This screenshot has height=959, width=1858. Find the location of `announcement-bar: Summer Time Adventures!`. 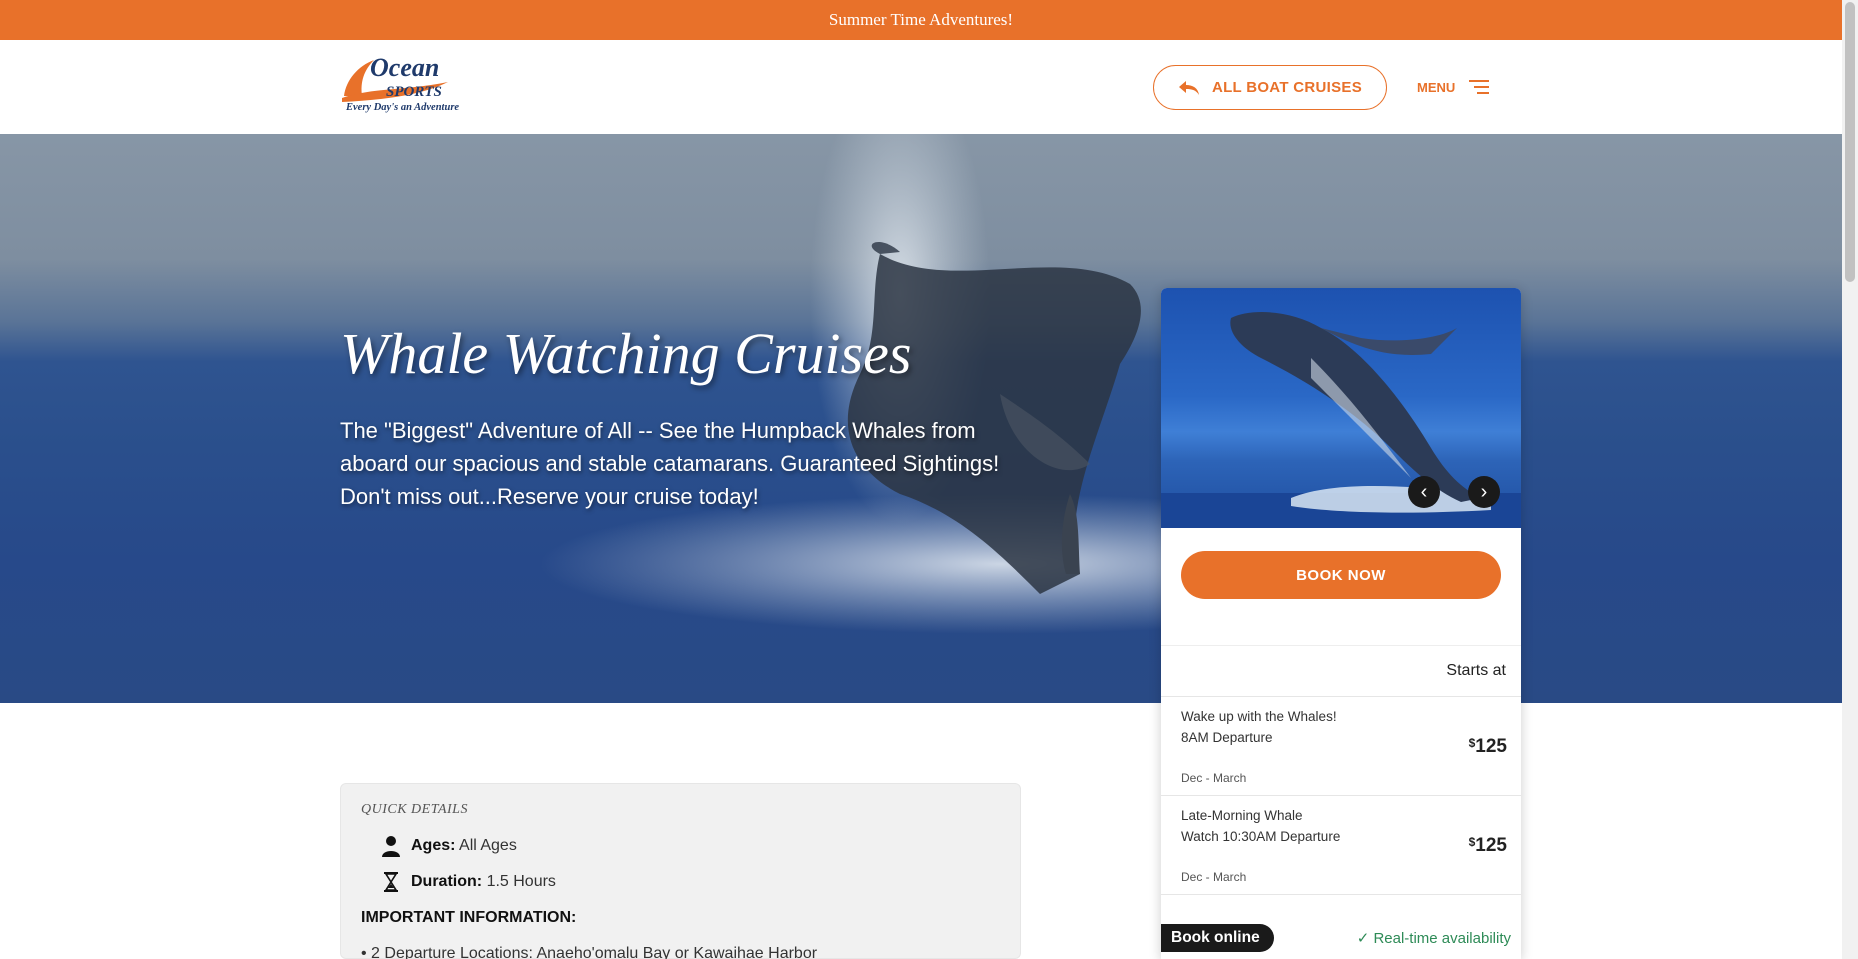

announcement-bar: Summer Time Adventures! is located at coordinates (921, 20).